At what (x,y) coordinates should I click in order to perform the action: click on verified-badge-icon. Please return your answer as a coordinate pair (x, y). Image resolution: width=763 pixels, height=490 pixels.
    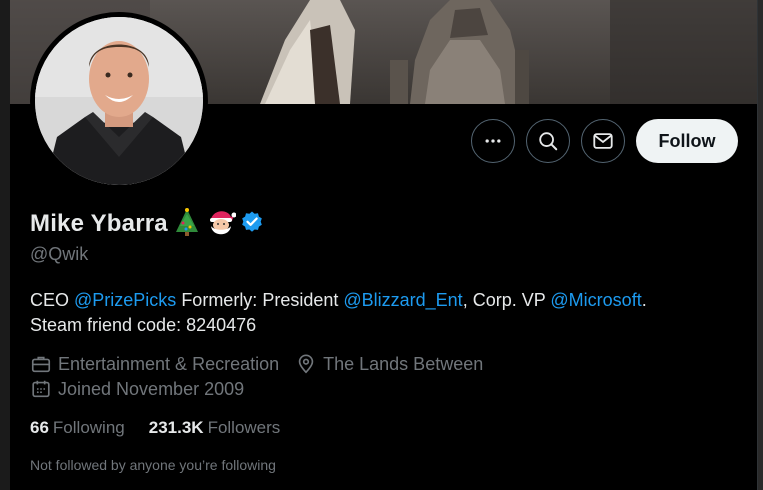
    Looking at the image, I should click on (252, 224).